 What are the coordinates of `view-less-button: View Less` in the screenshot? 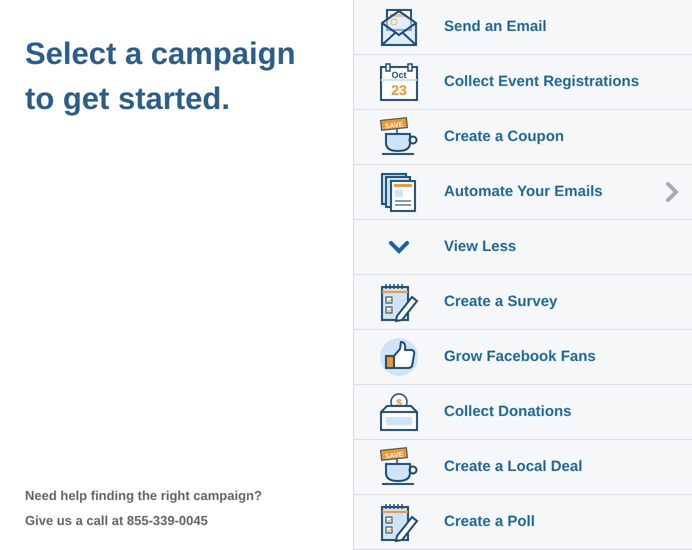 It's located at (523, 247).